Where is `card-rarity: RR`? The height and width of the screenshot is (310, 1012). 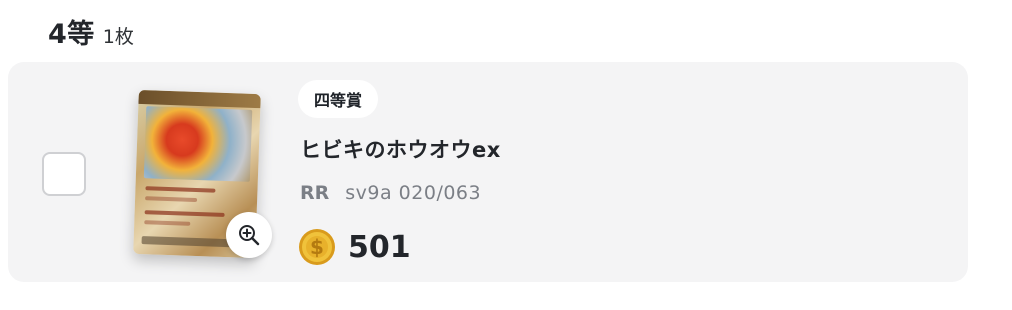
card-rarity: RR is located at coordinates (315, 193).